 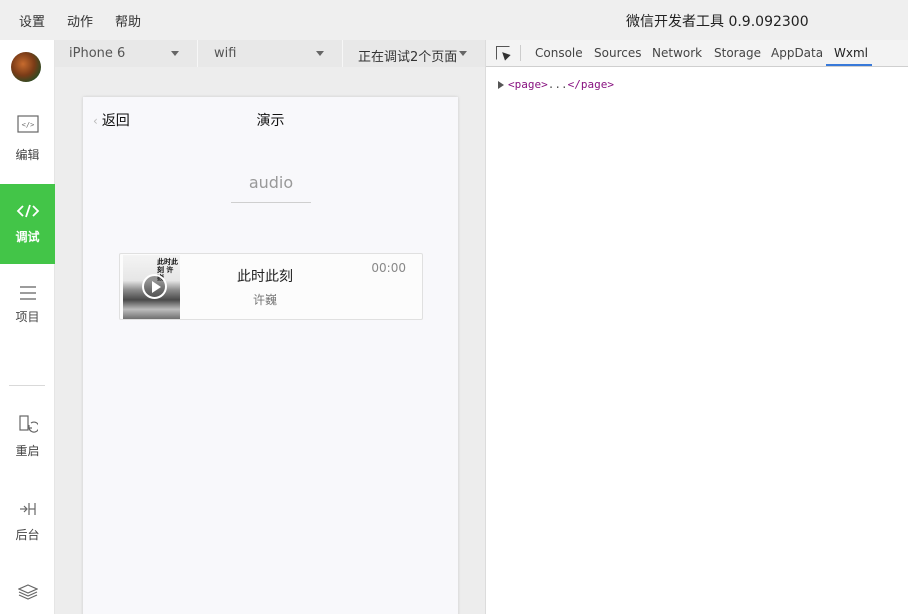 I want to click on sidebar-item-label: 编辑, so click(x=27, y=155).